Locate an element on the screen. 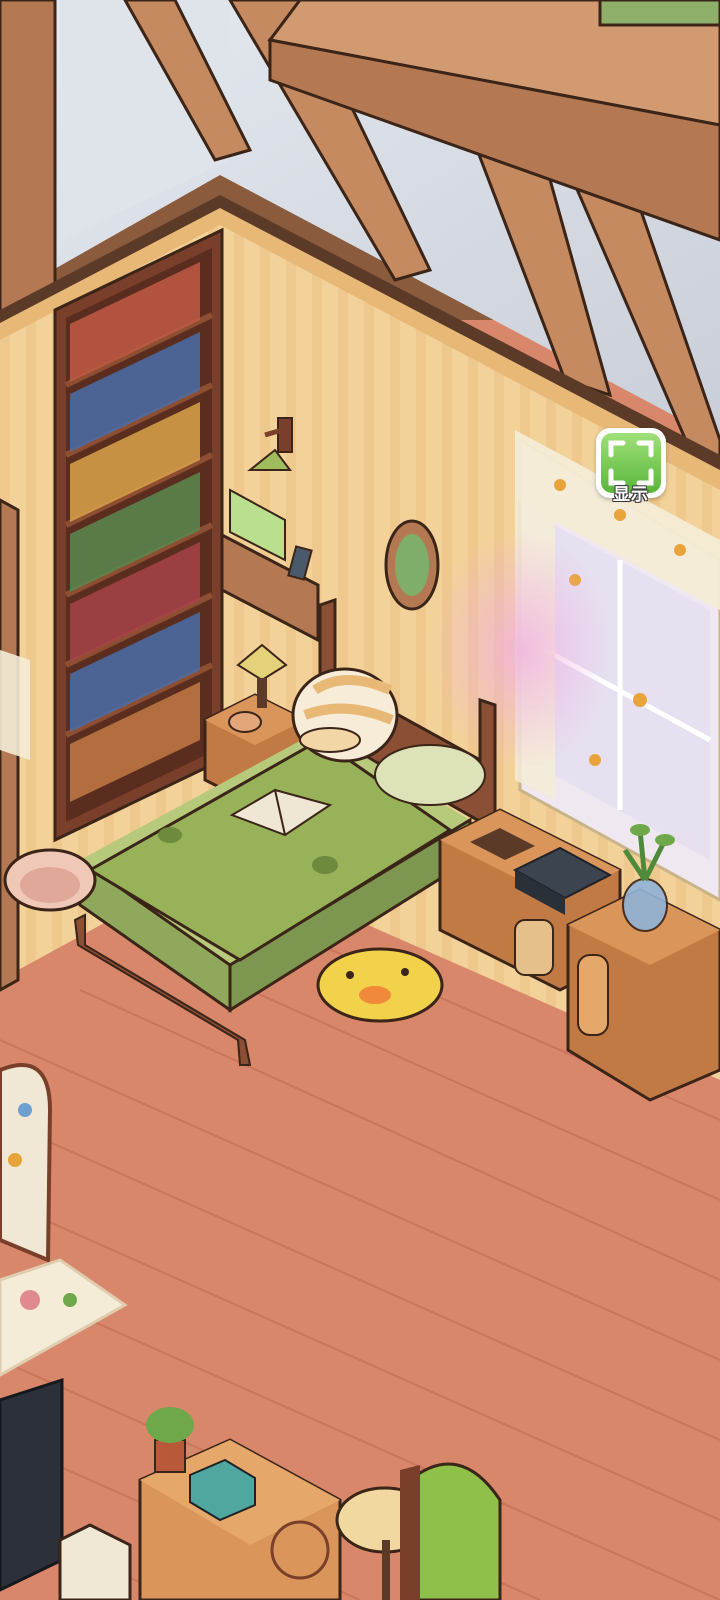 This screenshot has height=1600, width=720. sleeping-character is located at coordinates (345, 715).